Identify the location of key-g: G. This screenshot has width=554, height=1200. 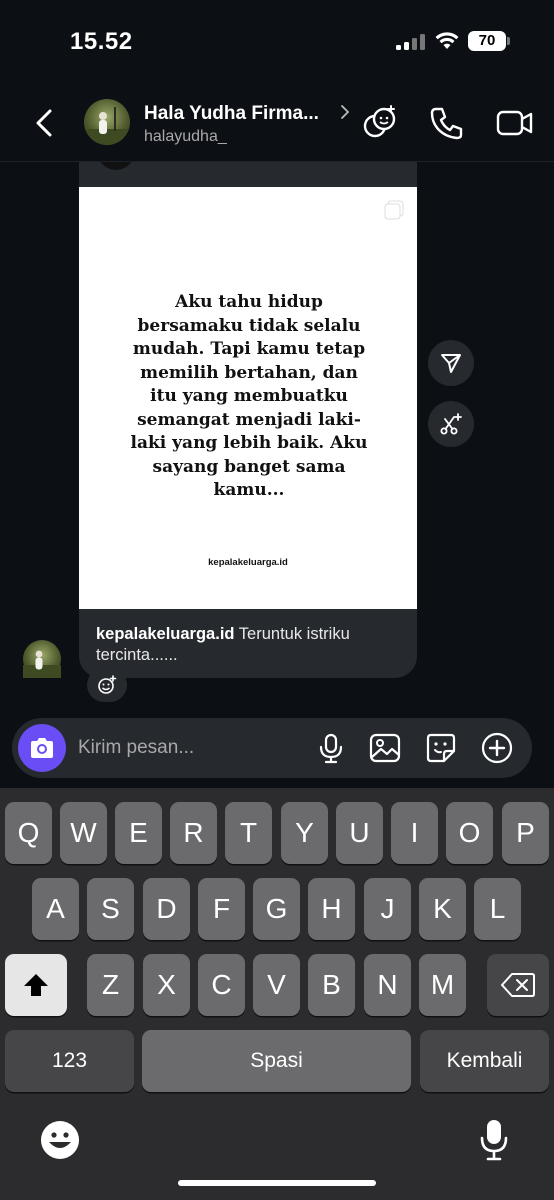
(276, 909).